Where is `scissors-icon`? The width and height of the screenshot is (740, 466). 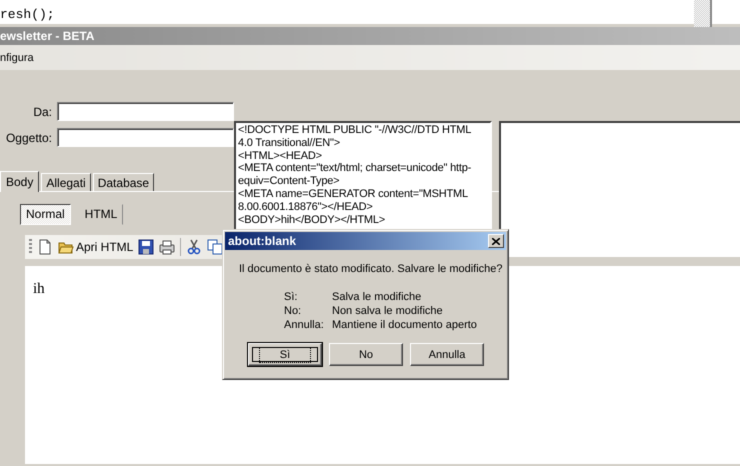
scissors-icon is located at coordinates (194, 247).